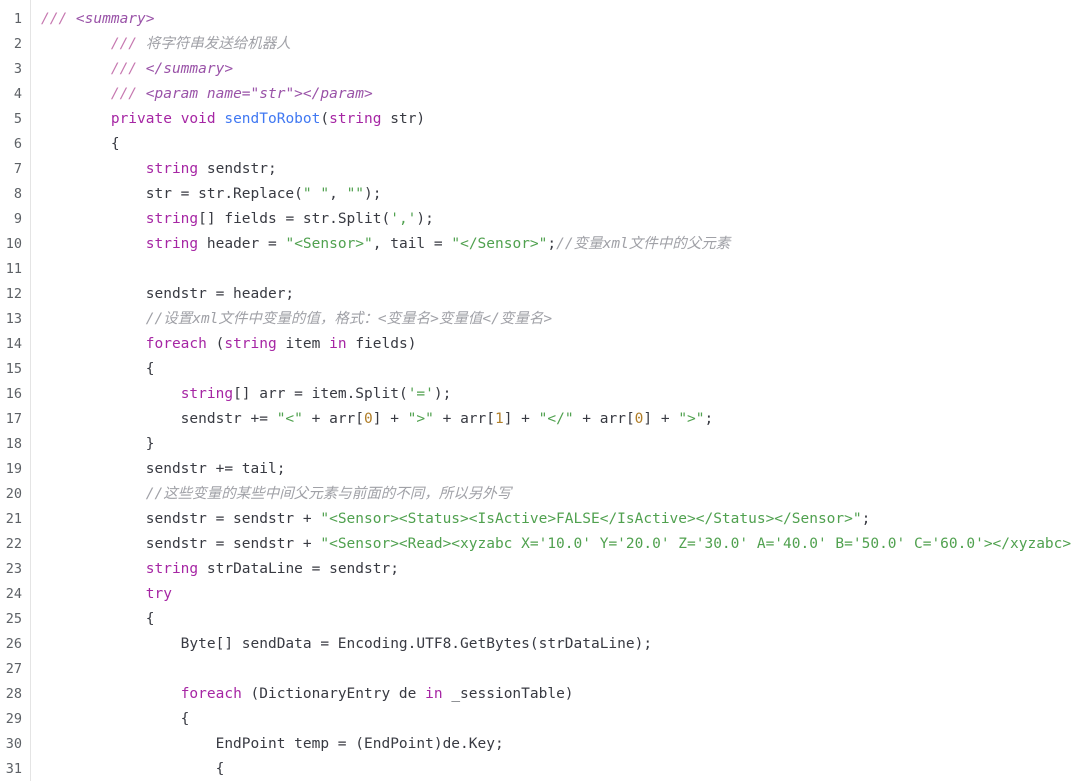 This screenshot has height=781, width=1080. I want to click on line-number: 29, so click(13, 719).